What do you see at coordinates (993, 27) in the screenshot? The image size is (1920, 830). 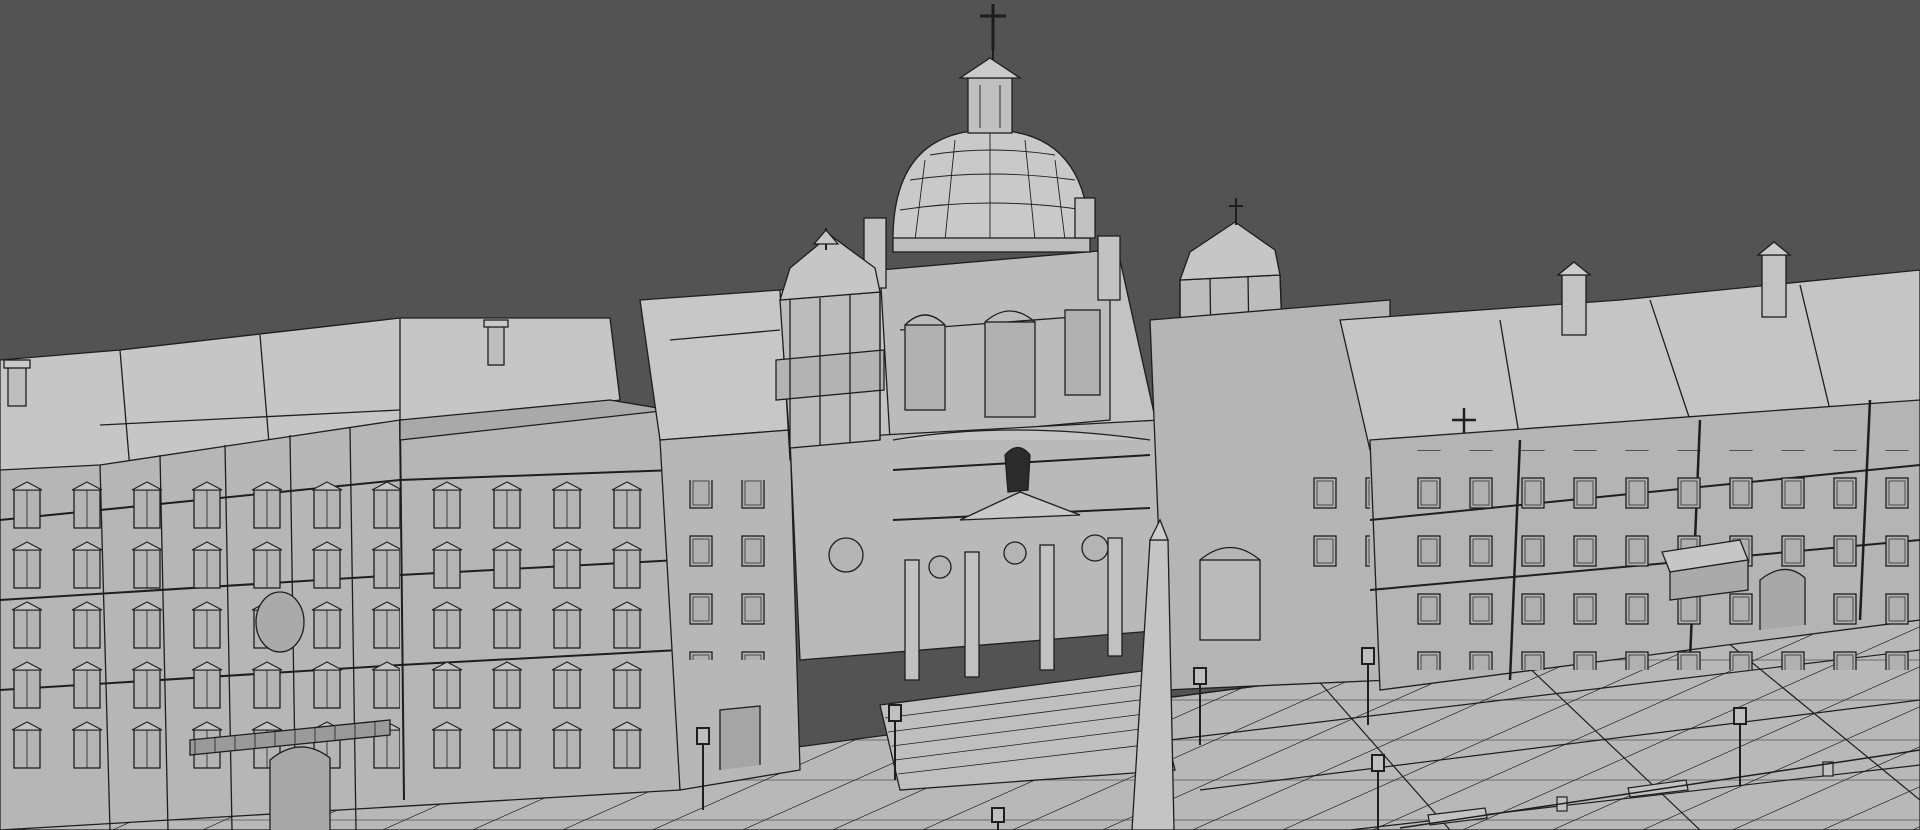 I see `cross-icon` at bounding box center [993, 27].